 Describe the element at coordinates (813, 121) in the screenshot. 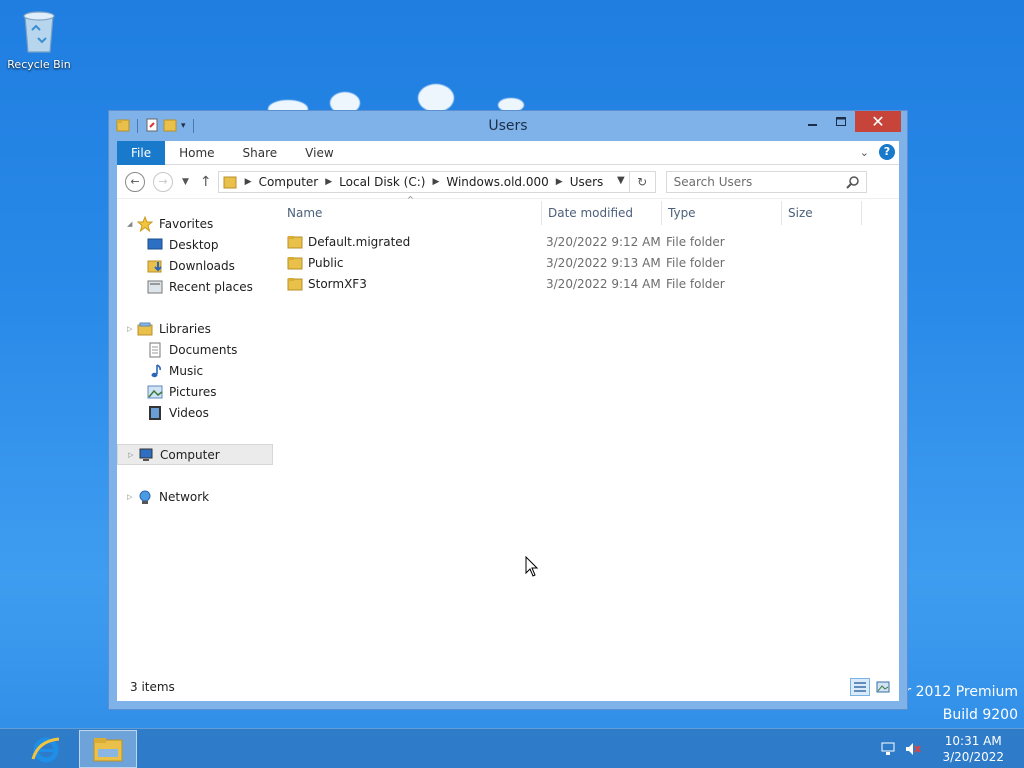

I see `minimize-button` at that location.